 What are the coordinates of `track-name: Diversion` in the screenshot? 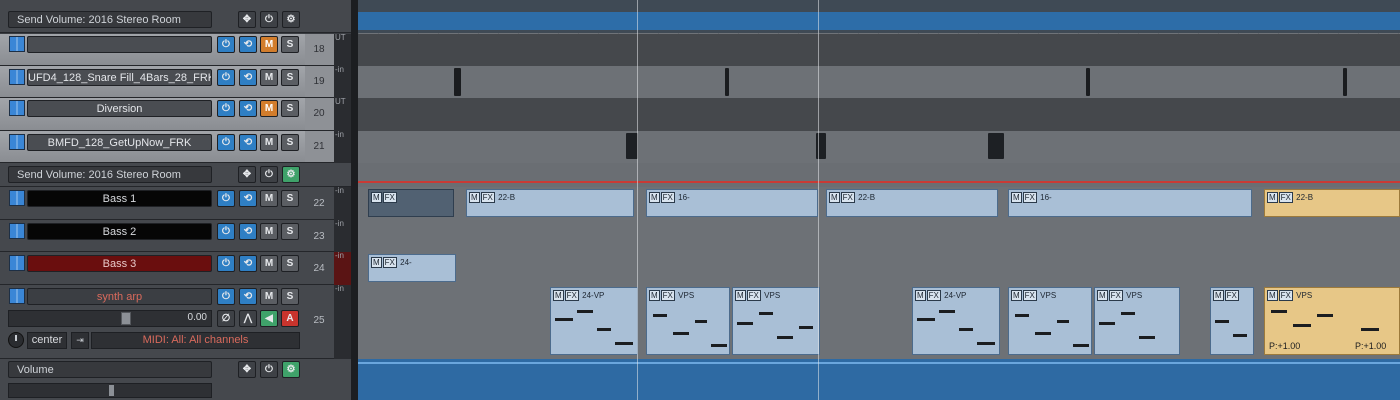 It's located at (119, 108).